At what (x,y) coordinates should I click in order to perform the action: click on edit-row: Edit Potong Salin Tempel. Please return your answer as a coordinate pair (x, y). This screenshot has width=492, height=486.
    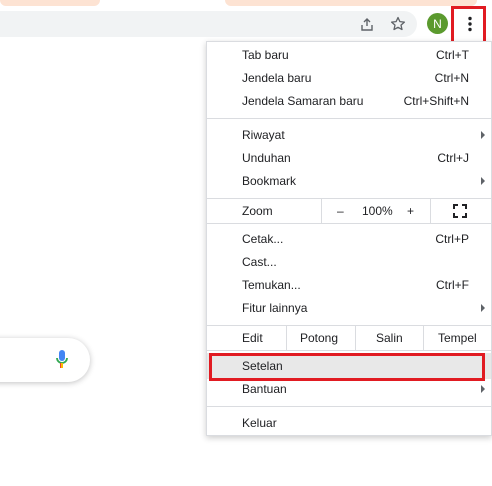
    Looking at the image, I should click on (349, 338).